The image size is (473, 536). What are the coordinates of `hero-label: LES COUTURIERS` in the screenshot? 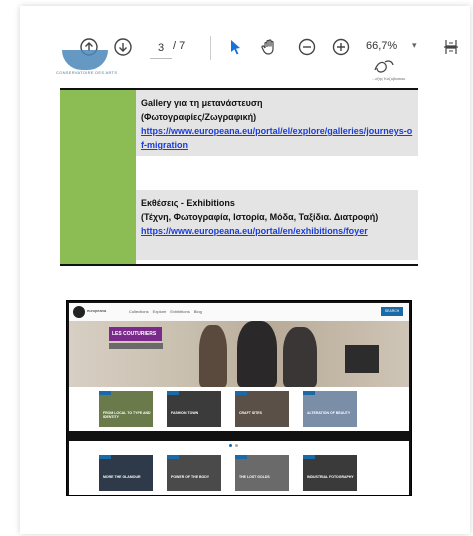 It's located at (135, 334).